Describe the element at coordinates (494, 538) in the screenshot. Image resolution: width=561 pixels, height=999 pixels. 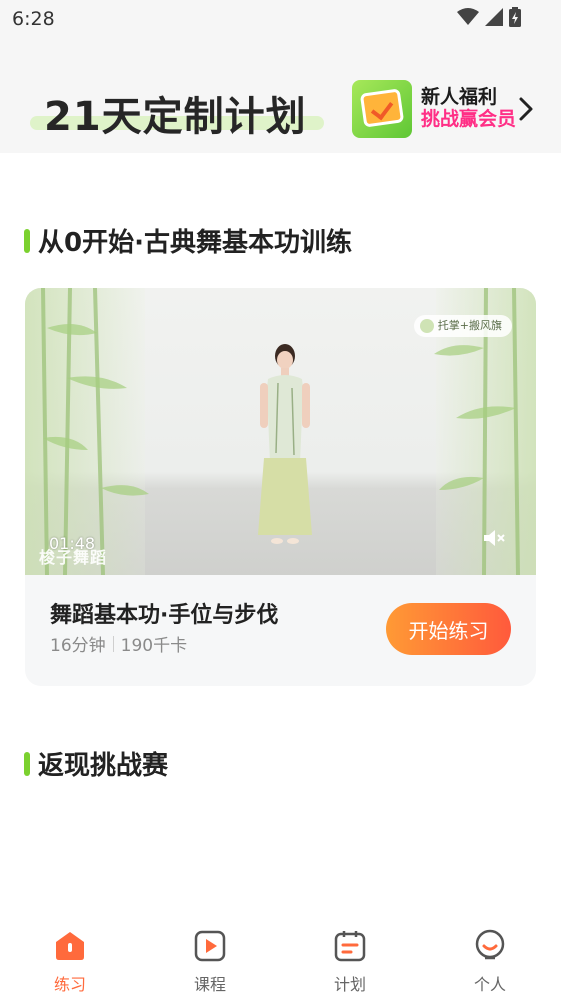
I see `mute-icon` at that location.